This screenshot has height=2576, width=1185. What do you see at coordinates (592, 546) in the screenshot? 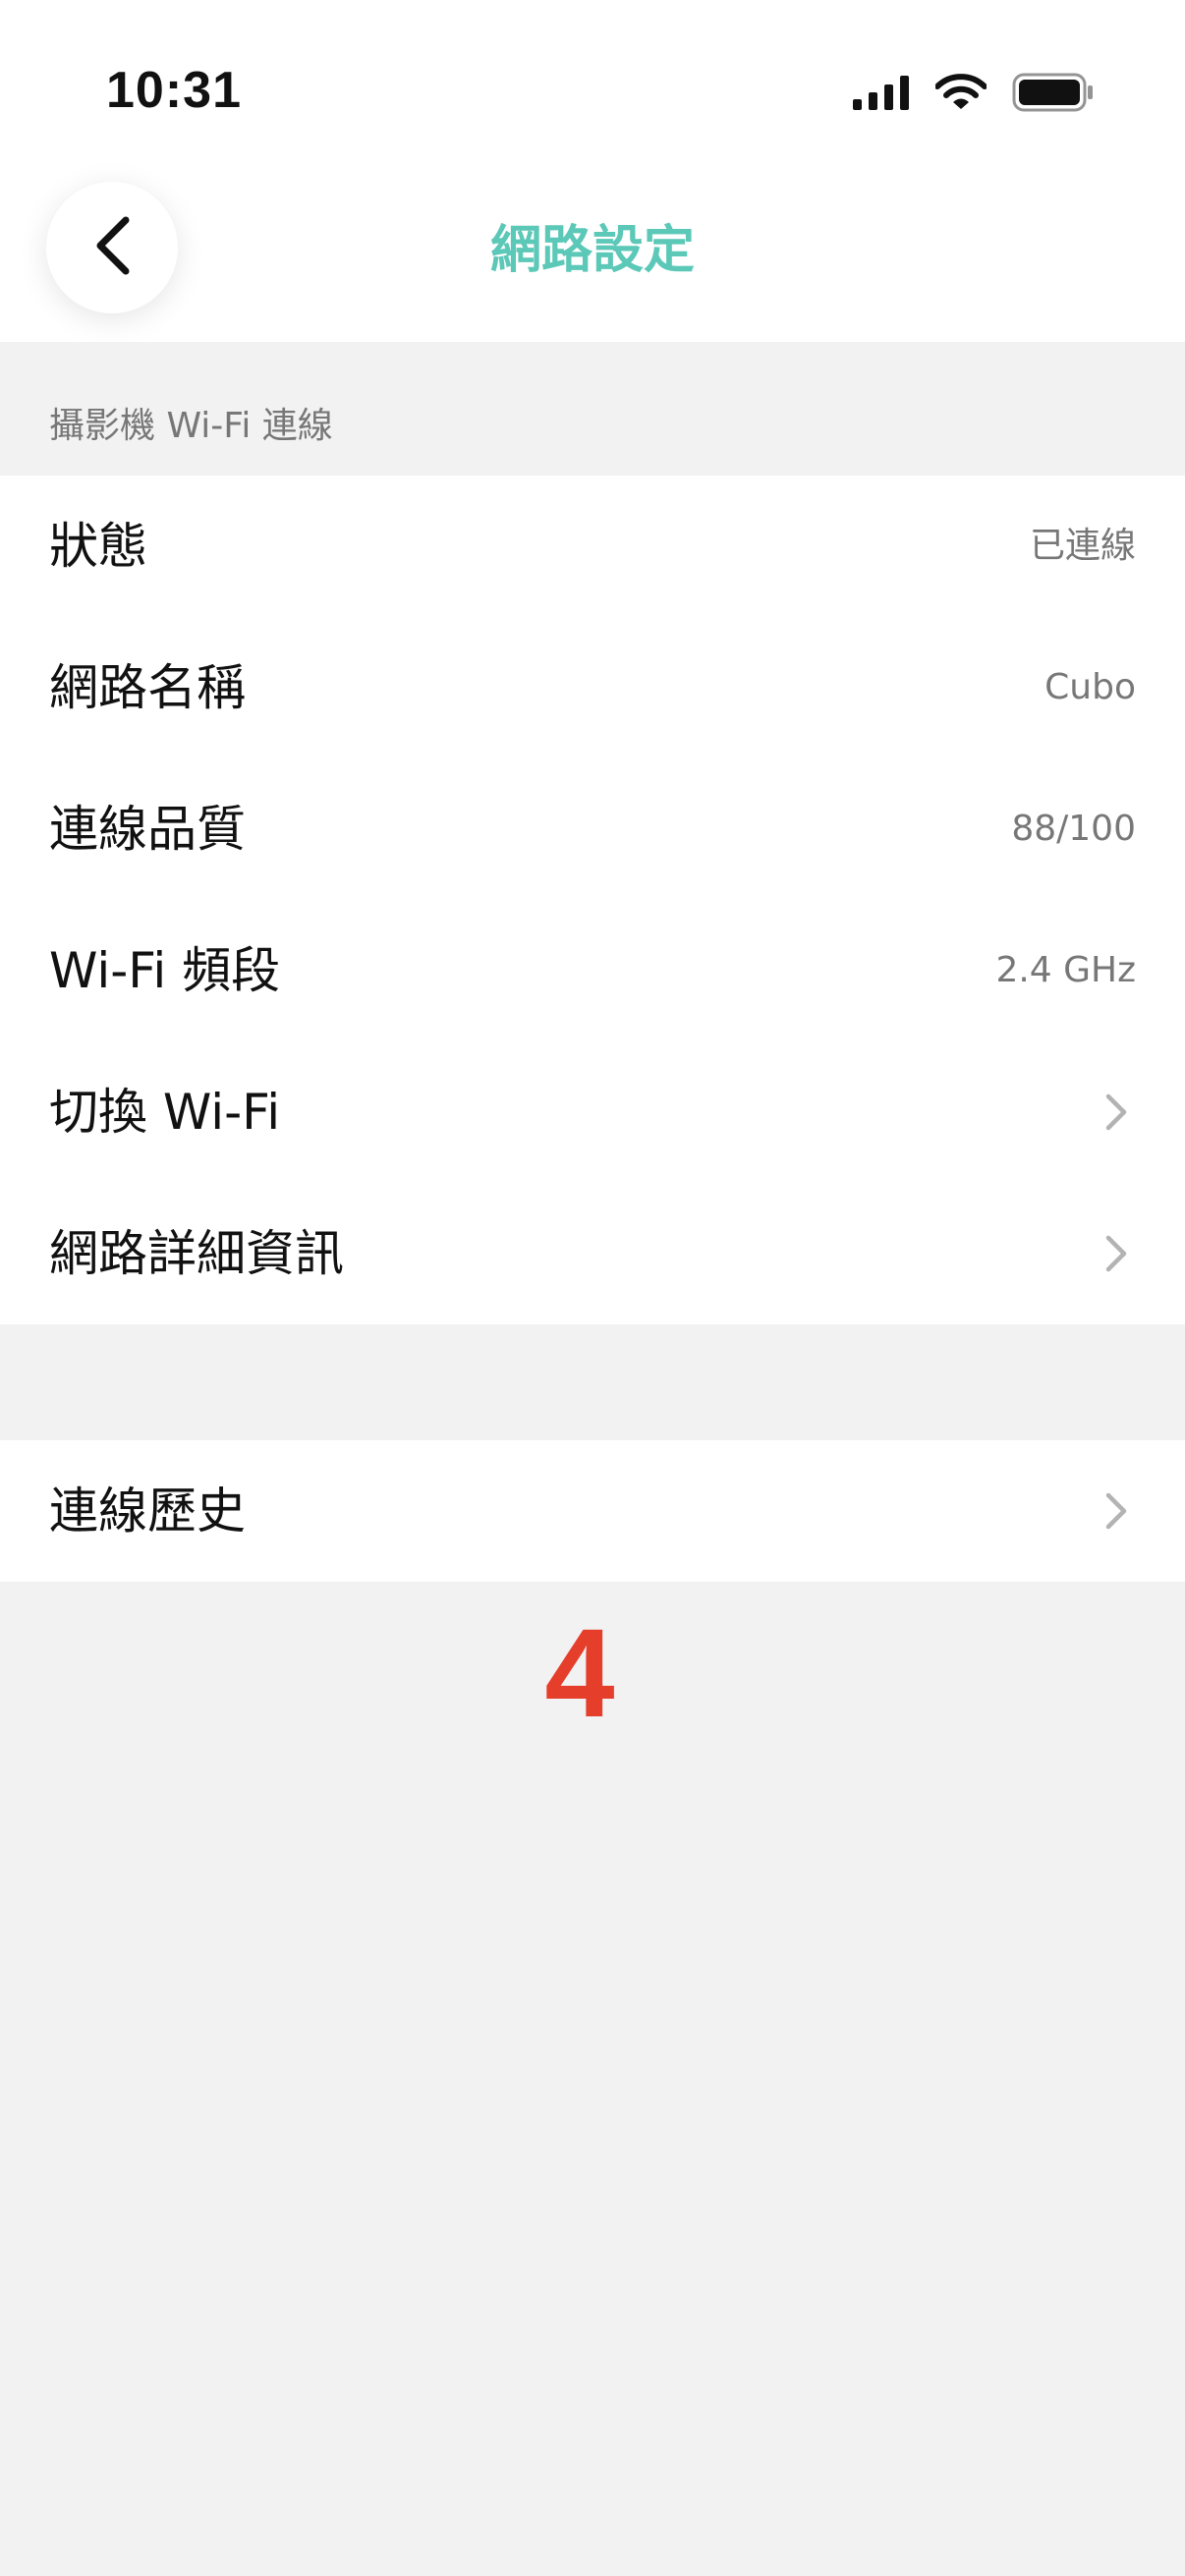
I see `status-row: 狀態 已連線` at bounding box center [592, 546].